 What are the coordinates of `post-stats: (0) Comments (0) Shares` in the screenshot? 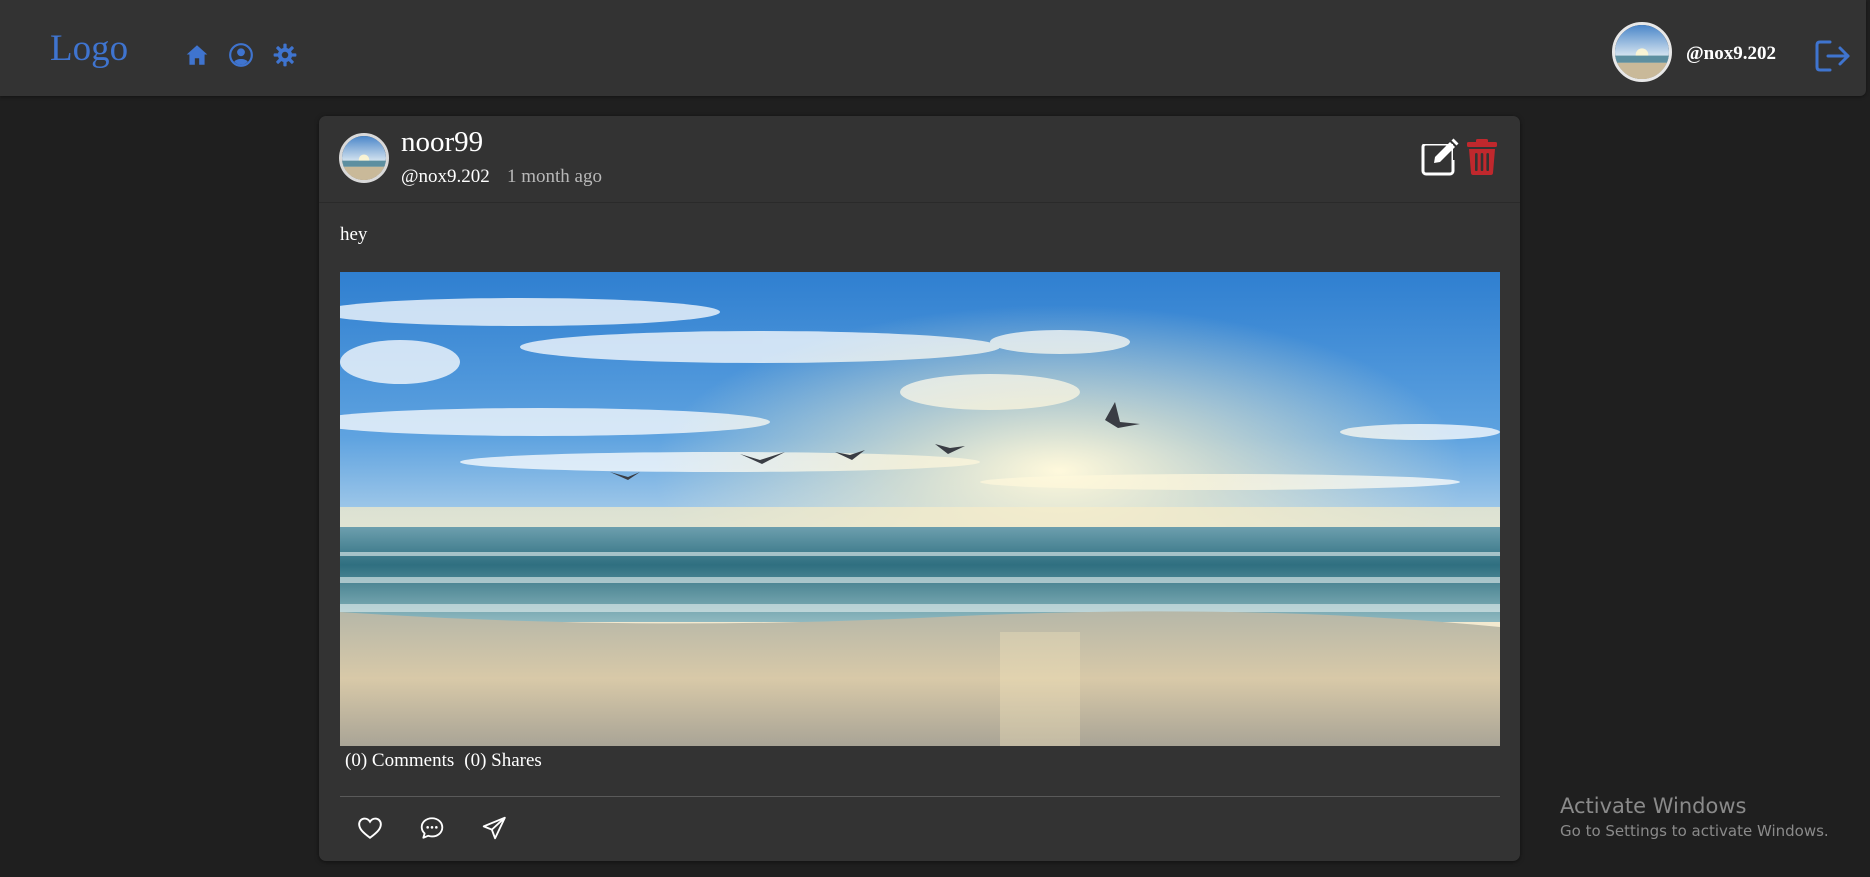 It's located at (443, 761).